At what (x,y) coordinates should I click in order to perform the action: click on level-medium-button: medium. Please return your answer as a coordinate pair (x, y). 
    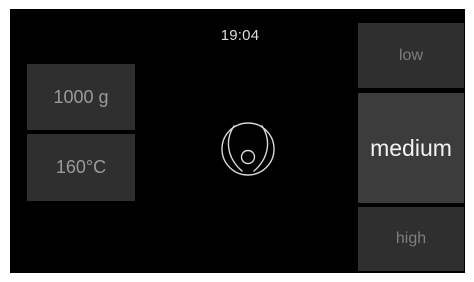
    Looking at the image, I should click on (411, 148).